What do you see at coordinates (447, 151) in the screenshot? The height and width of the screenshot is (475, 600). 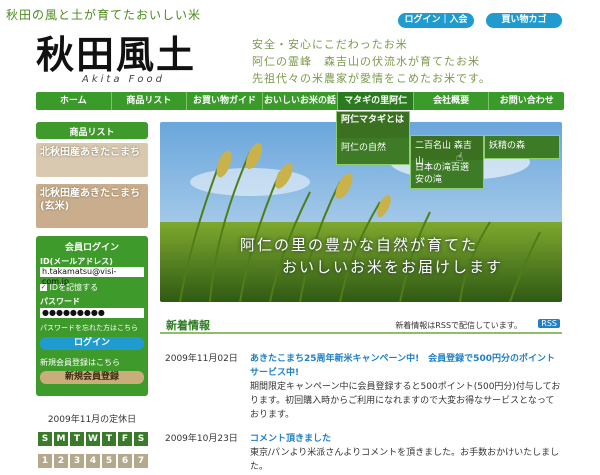 I see `submenu-item: 二百名山 森吉山` at bounding box center [447, 151].